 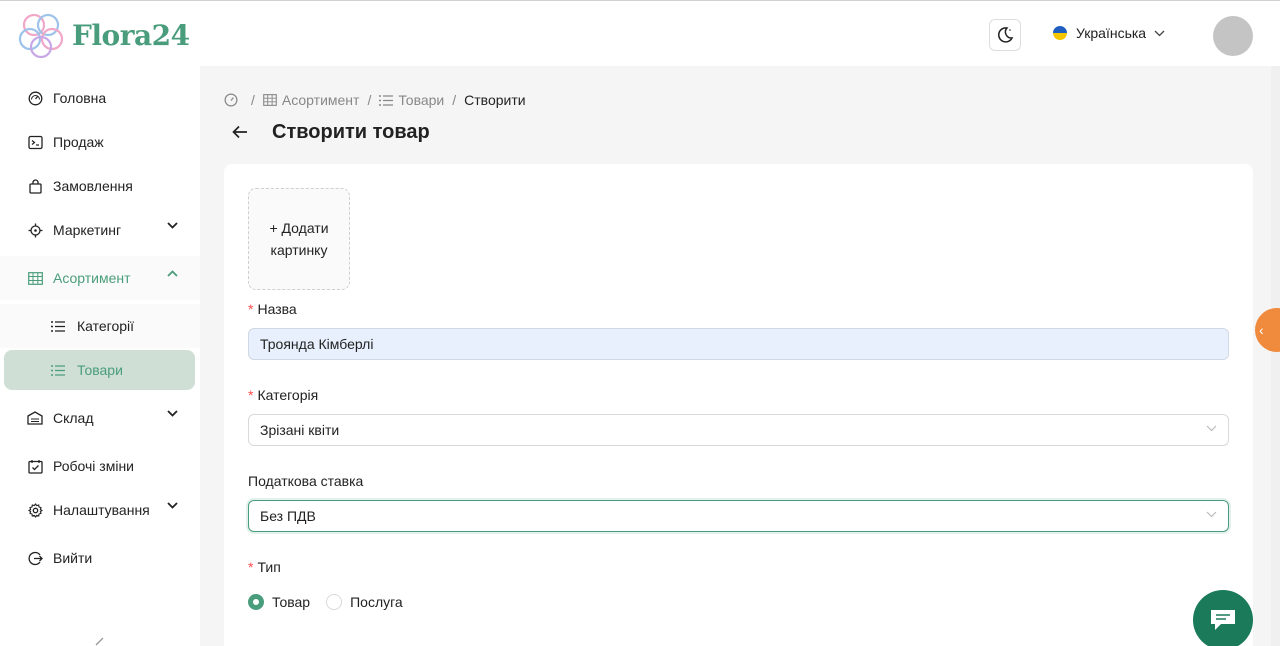 What do you see at coordinates (1267, 330) in the screenshot?
I see `side-panel-toggle: ‹` at bounding box center [1267, 330].